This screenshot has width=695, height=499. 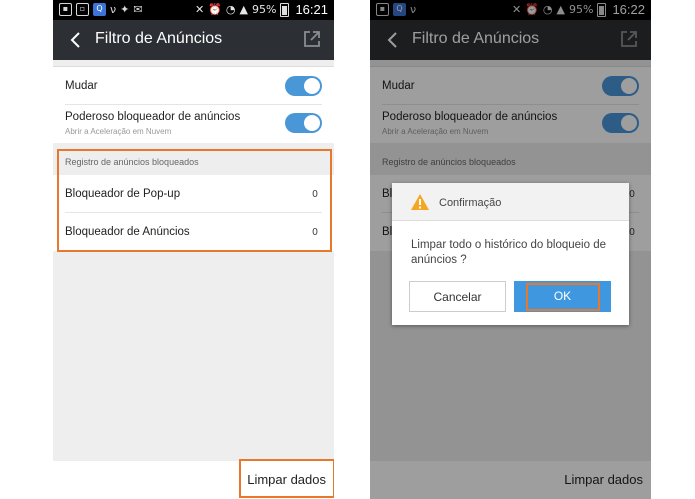 I want to click on dialog-title: Confirmação, so click(x=470, y=203).